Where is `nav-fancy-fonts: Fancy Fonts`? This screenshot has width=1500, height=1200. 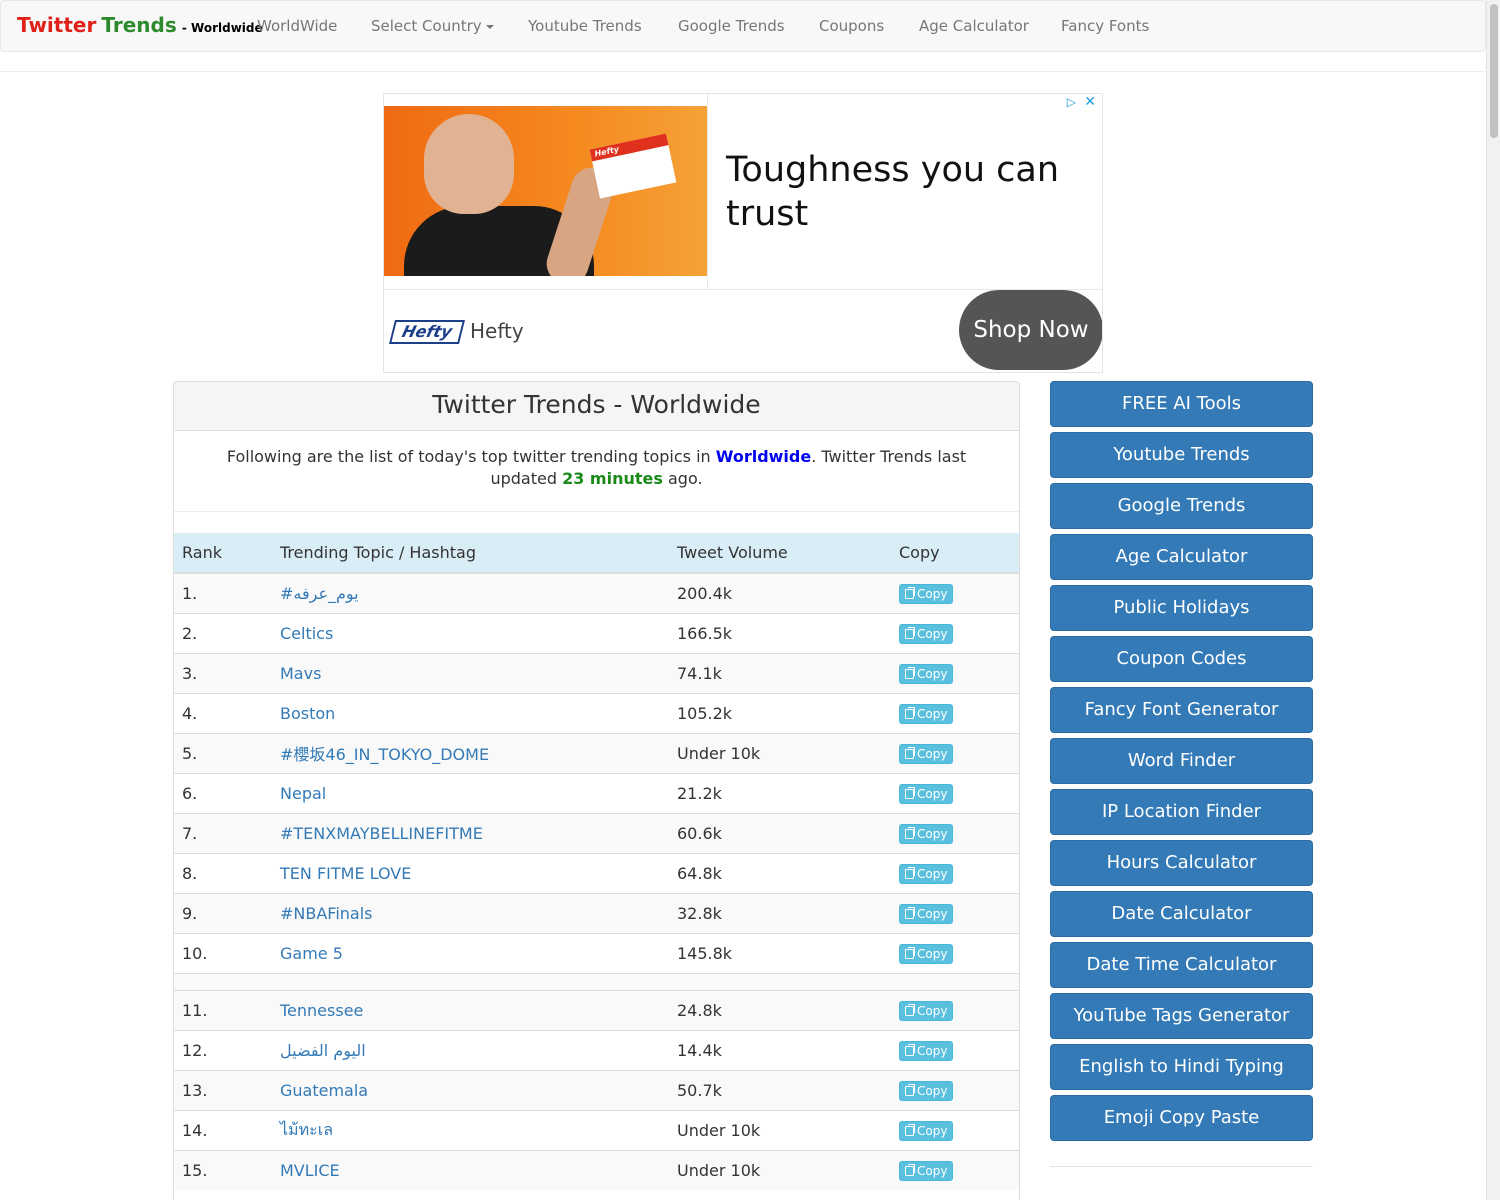 nav-fancy-fonts: Fancy Fonts is located at coordinates (1105, 26).